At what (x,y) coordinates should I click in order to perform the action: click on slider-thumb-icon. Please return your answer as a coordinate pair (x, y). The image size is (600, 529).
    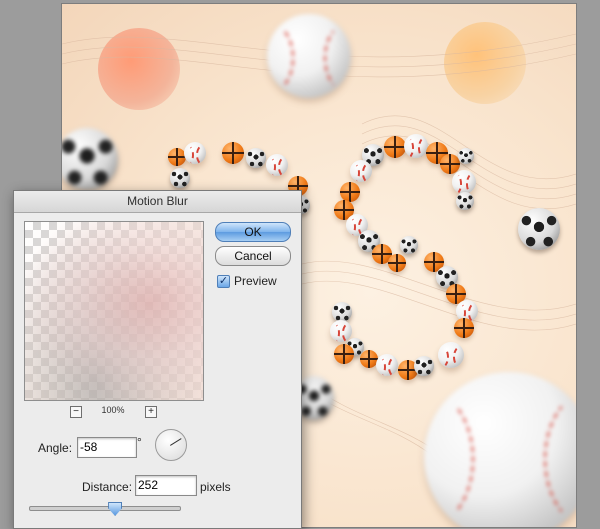
    Looking at the image, I should click on (115, 509).